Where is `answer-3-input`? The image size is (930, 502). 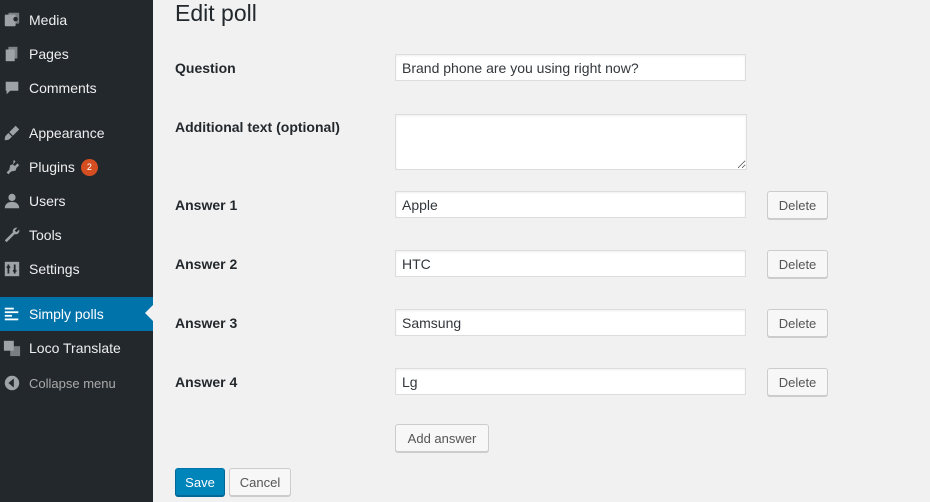 answer-3-input is located at coordinates (570, 322).